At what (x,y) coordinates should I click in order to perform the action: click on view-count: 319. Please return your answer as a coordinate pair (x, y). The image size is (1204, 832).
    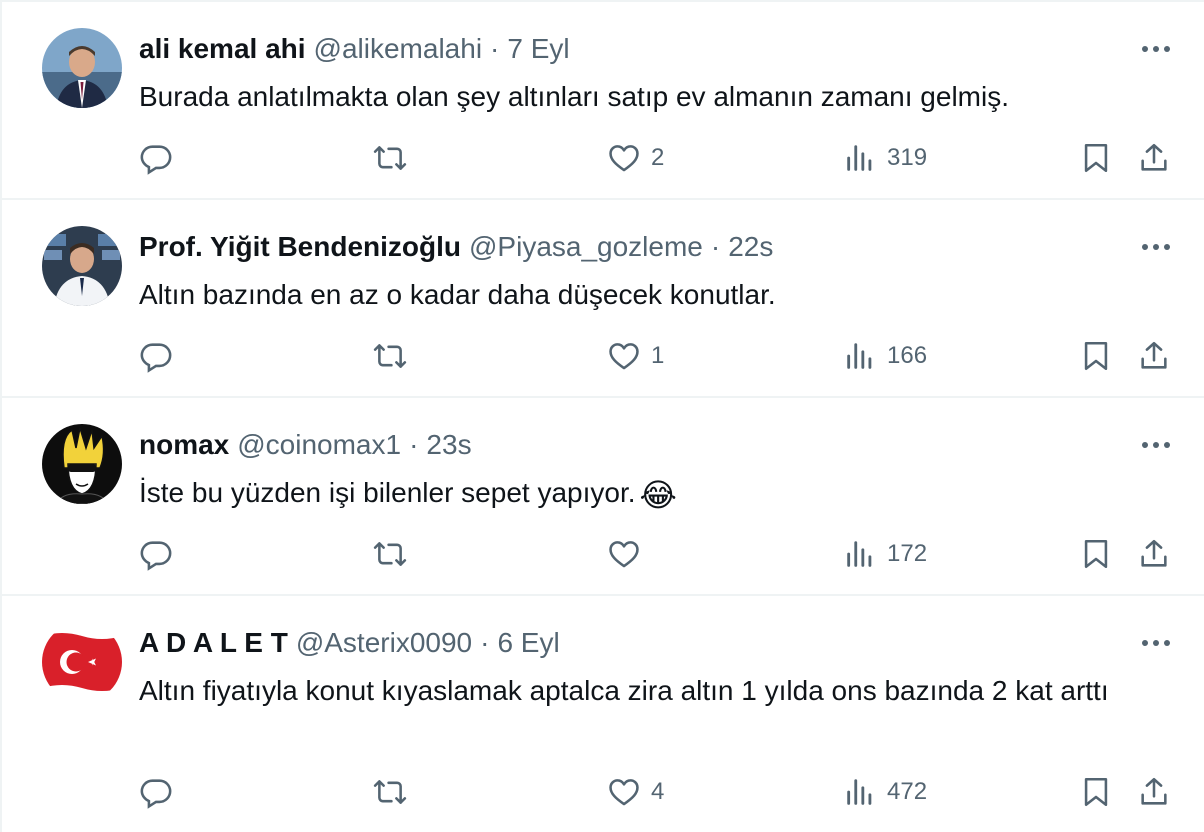
    Looking at the image, I should click on (907, 157).